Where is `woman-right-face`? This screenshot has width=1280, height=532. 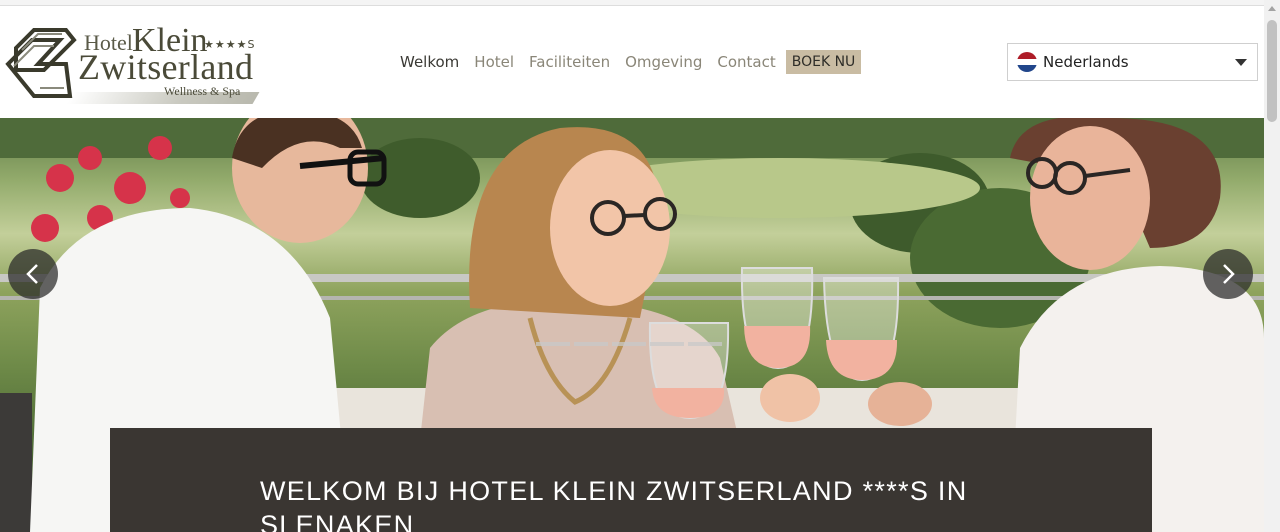
woman-right-face is located at coordinates (1090, 198).